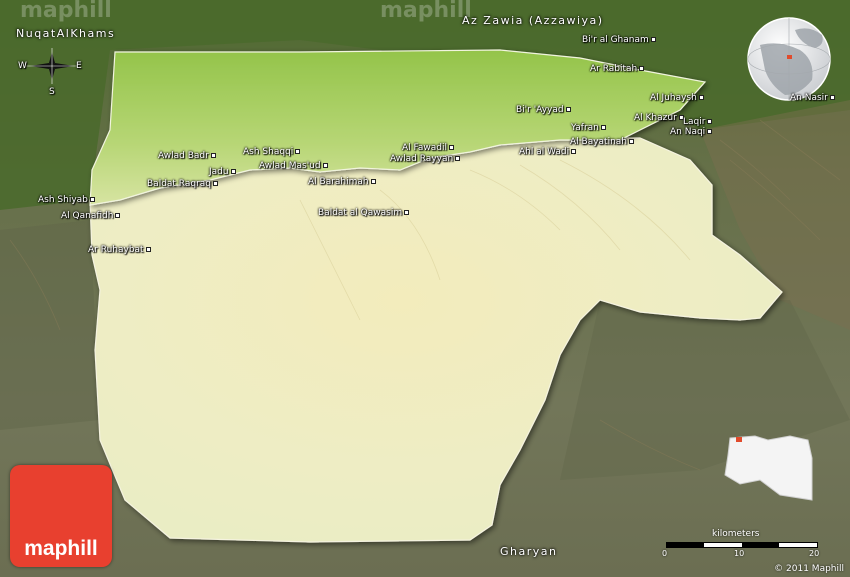 This screenshot has width=850, height=577. I want to click on place-label: An Naqi, so click(691, 132).